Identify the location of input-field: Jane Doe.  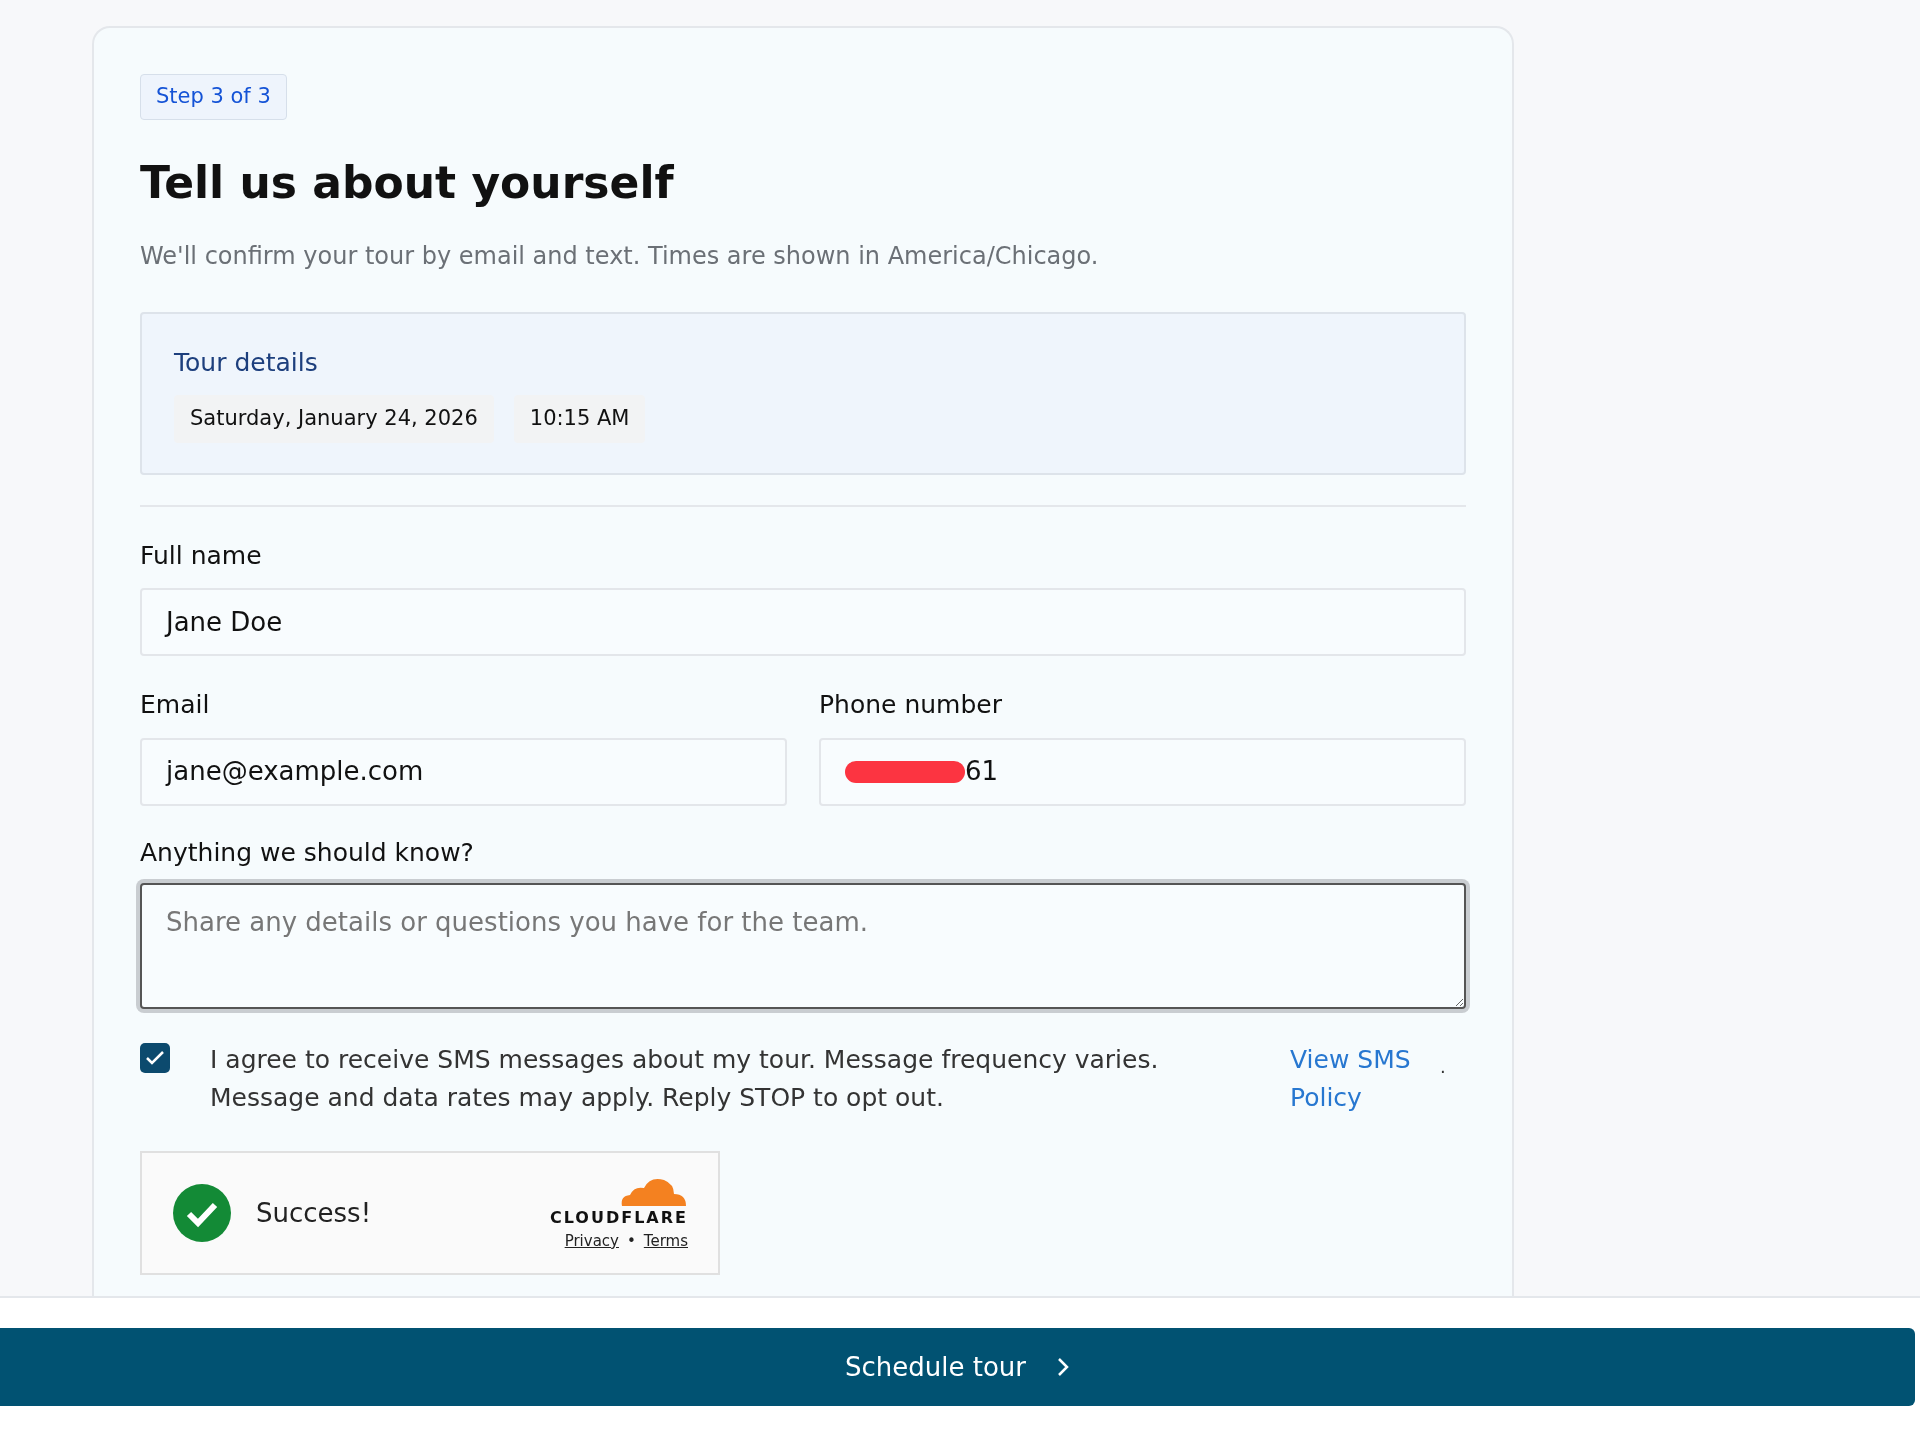
(803, 622).